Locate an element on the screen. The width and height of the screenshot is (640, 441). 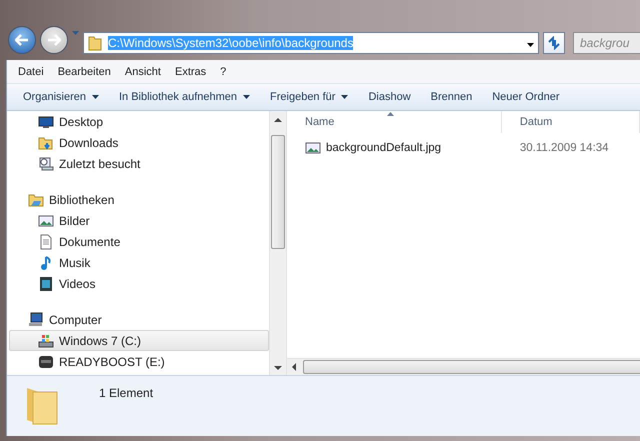
navigation-item: Downloads is located at coordinates (139, 142).